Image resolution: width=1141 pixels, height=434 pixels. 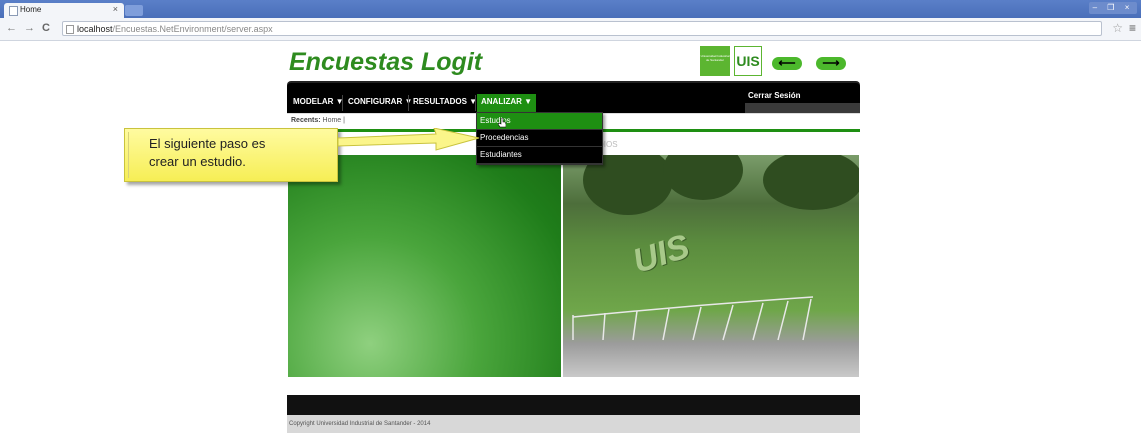 What do you see at coordinates (385, 62) in the screenshot?
I see `site-logo: Encuestas Logit` at bounding box center [385, 62].